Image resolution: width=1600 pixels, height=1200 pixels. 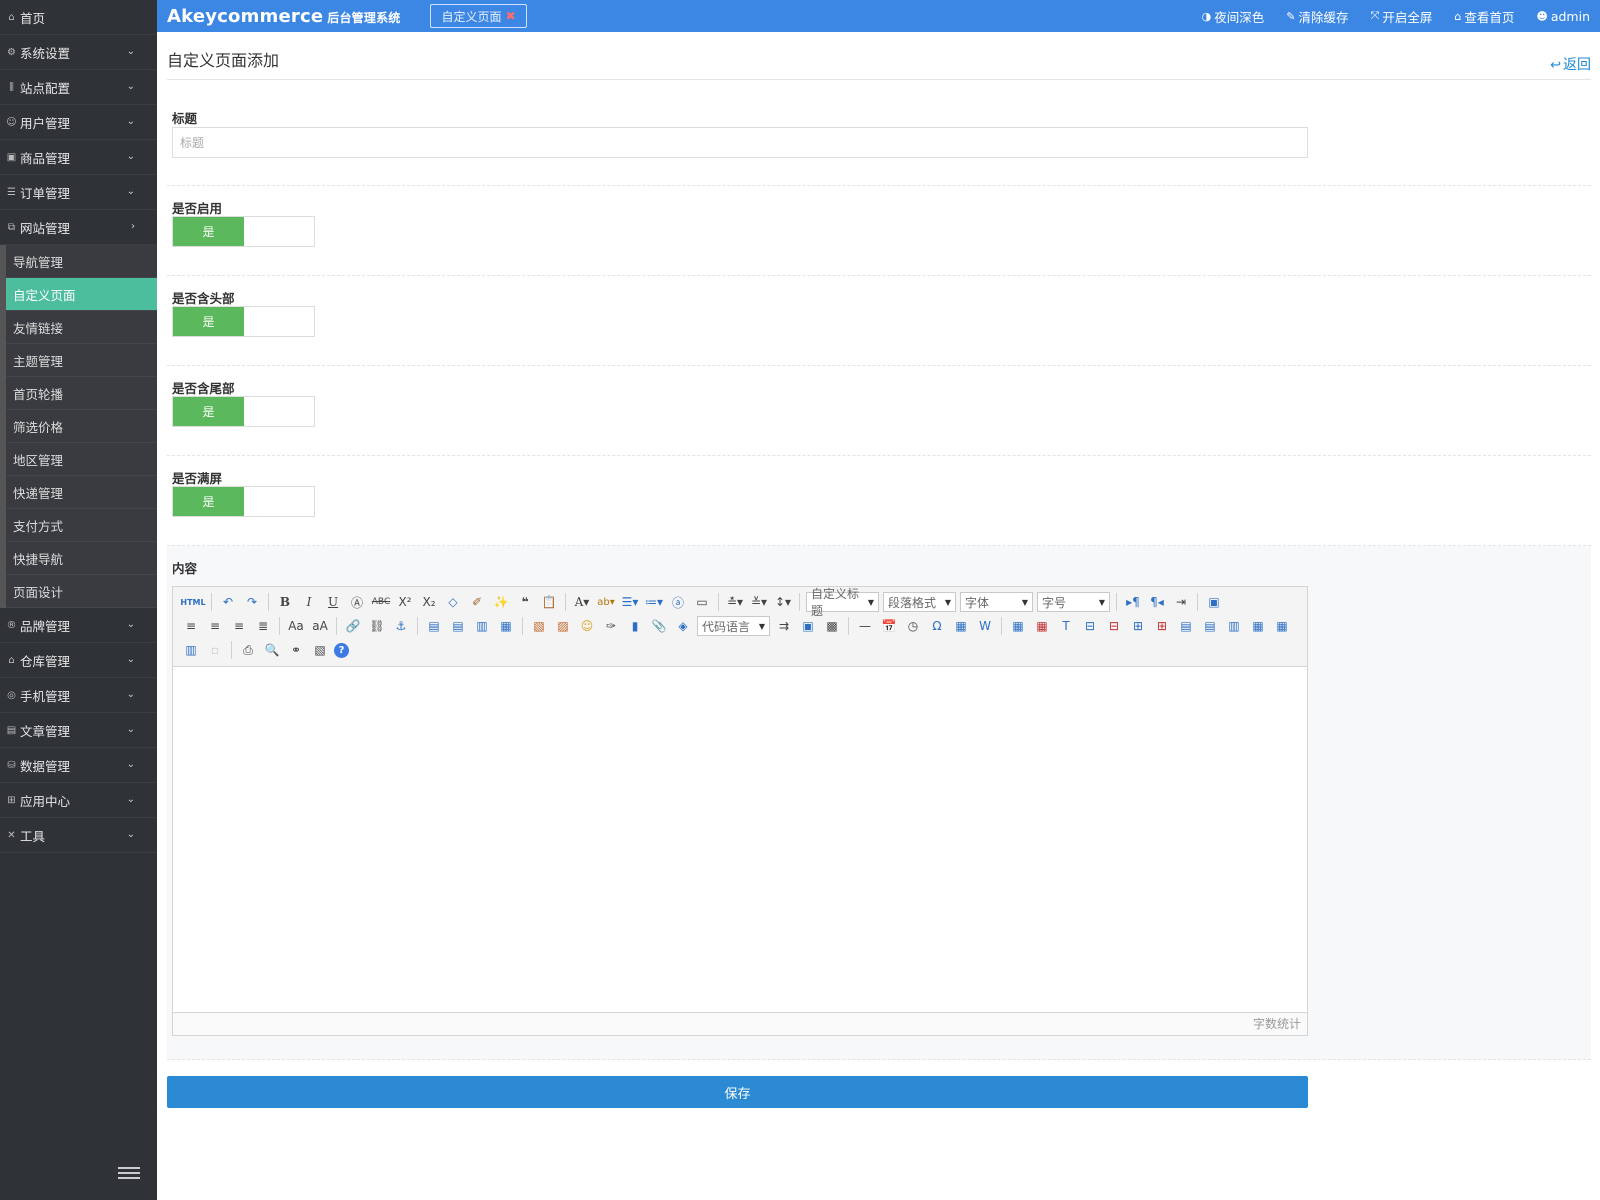 I want to click on sidebar-item-price-filter: 筛选价格, so click(x=81, y=426).